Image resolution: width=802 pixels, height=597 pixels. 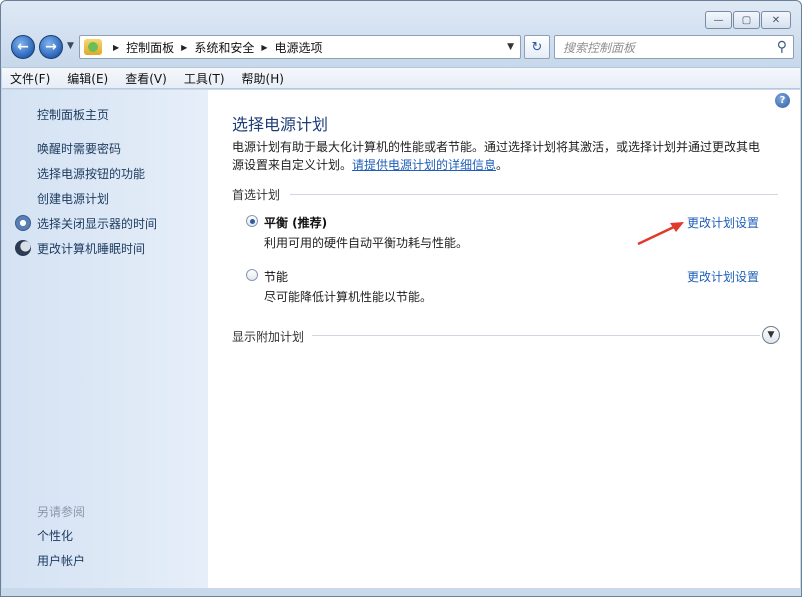 I want to click on refresh-button: ↻, so click(x=537, y=47).